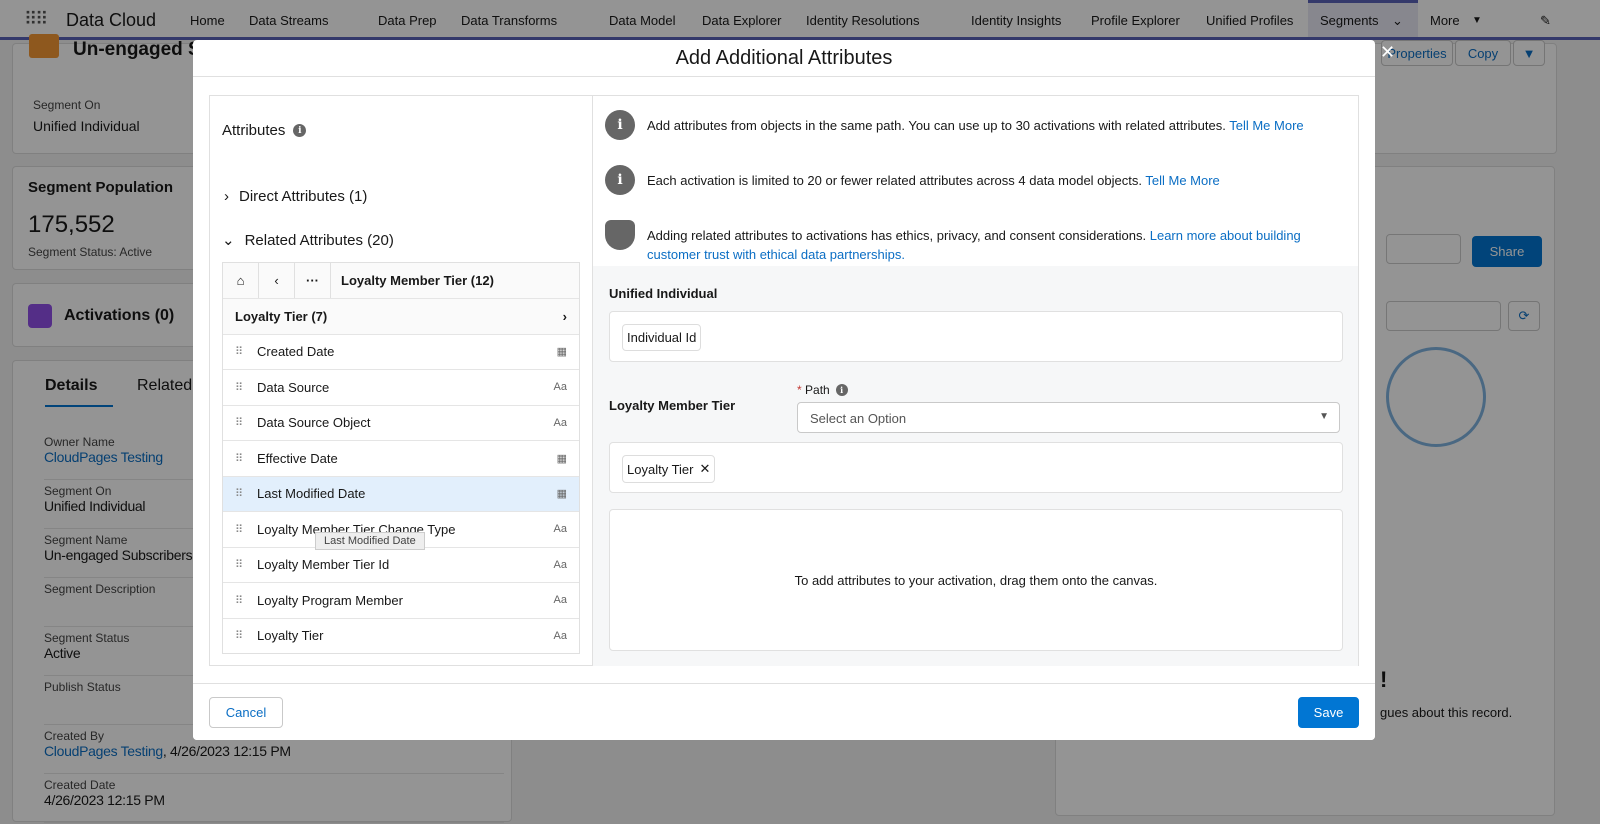  I want to click on caret-down-icon: ▼, so click(1477, 20).